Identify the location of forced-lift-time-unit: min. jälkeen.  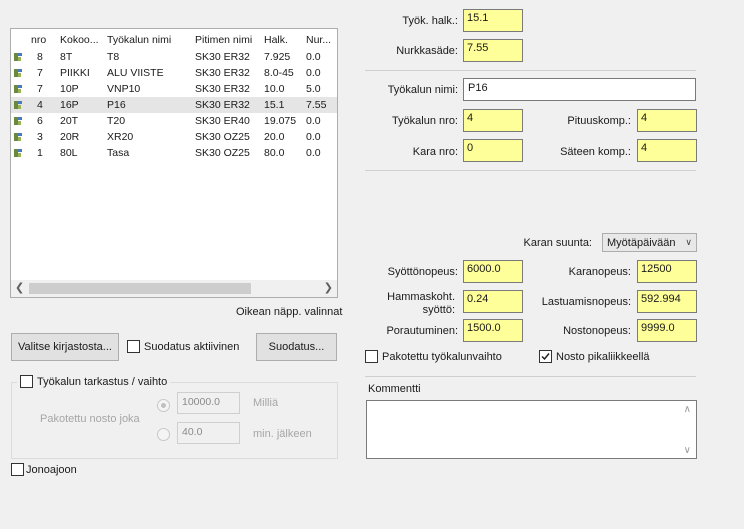
(282, 434).